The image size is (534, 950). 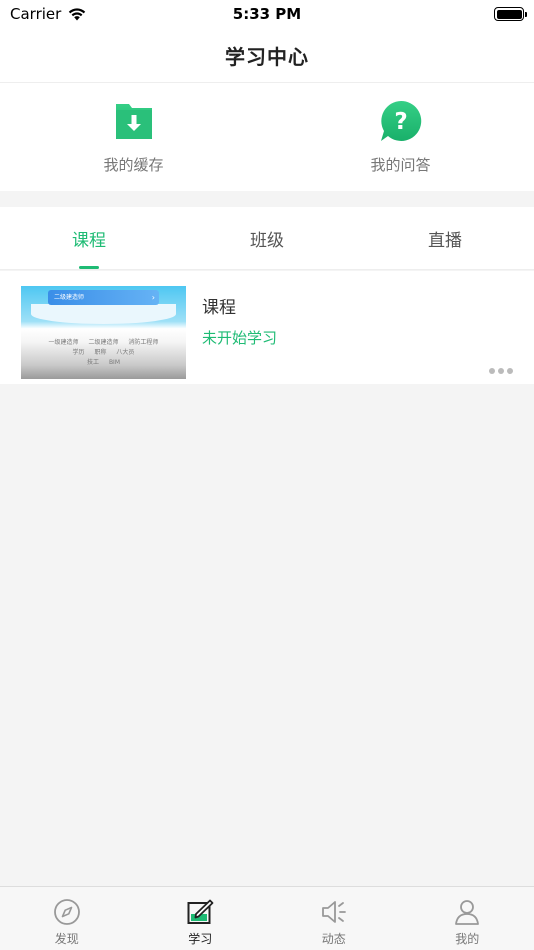 I want to click on question-bubble-icon: ?, so click(x=400, y=120).